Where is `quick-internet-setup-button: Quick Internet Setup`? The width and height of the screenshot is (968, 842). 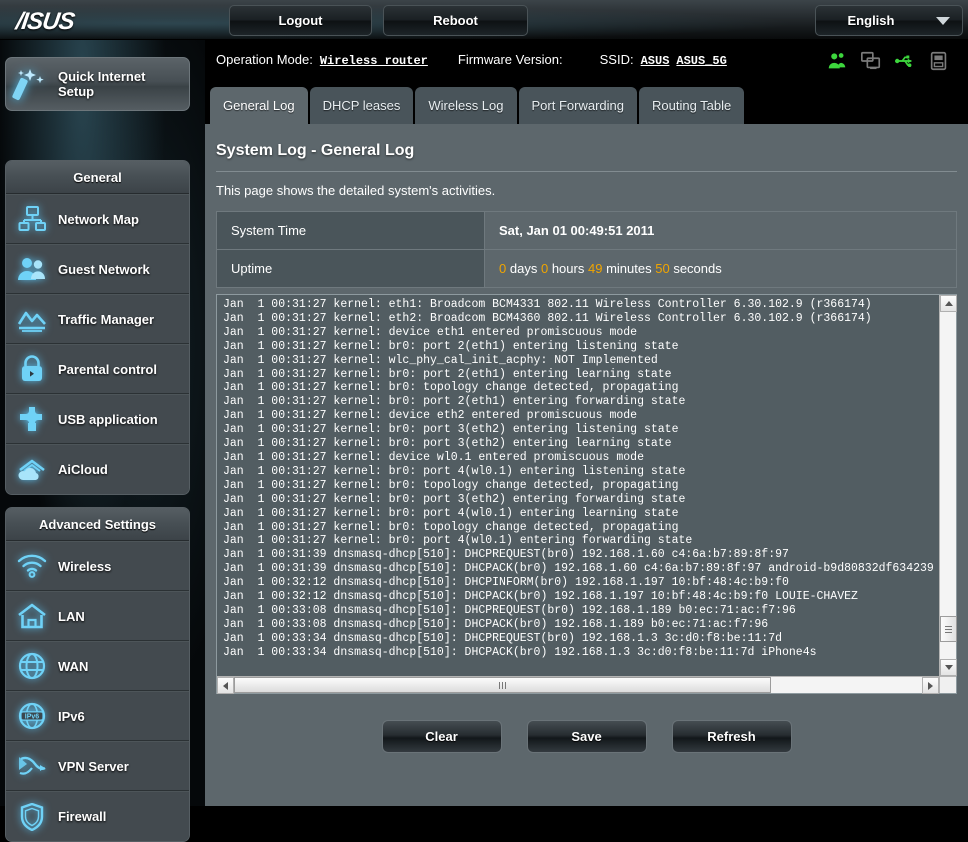
quick-internet-setup-button: Quick Internet Setup is located at coordinates (97, 84).